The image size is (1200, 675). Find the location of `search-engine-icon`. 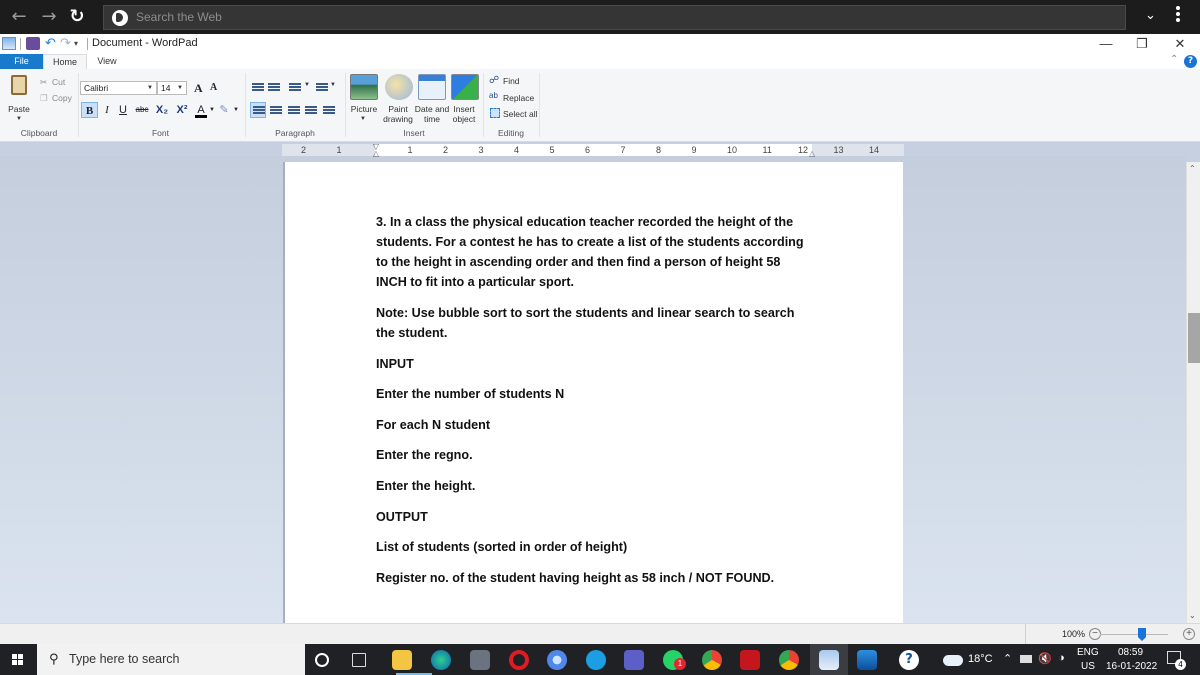

search-engine-icon is located at coordinates (120, 18).